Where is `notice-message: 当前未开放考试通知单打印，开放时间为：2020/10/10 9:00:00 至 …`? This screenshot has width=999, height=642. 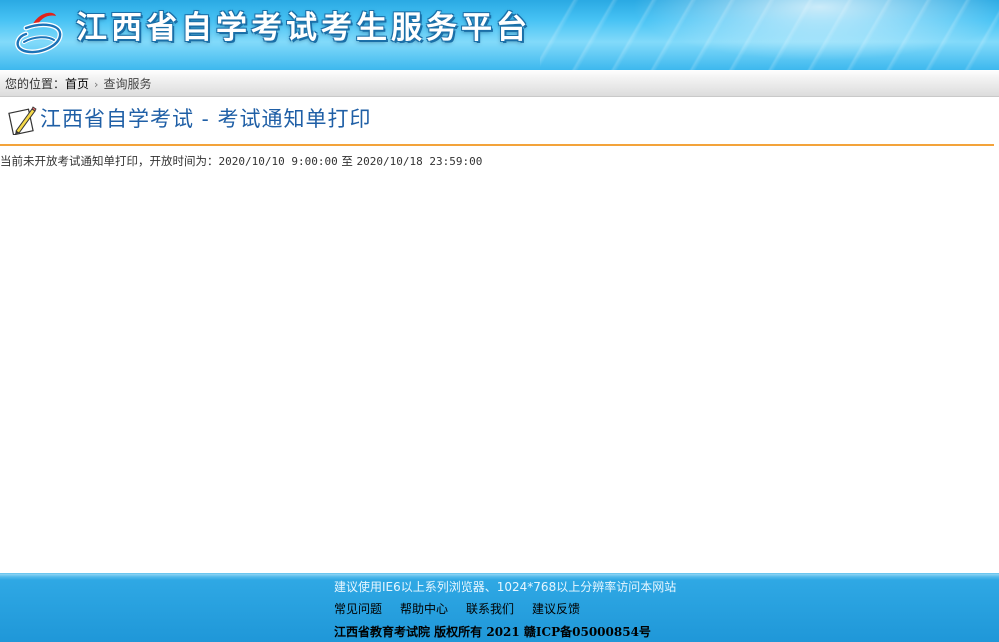 notice-message: 当前未开放考试通知单打印，开放时间为：2020/10/10 9:00:00 至 … is located at coordinates (241, 161).